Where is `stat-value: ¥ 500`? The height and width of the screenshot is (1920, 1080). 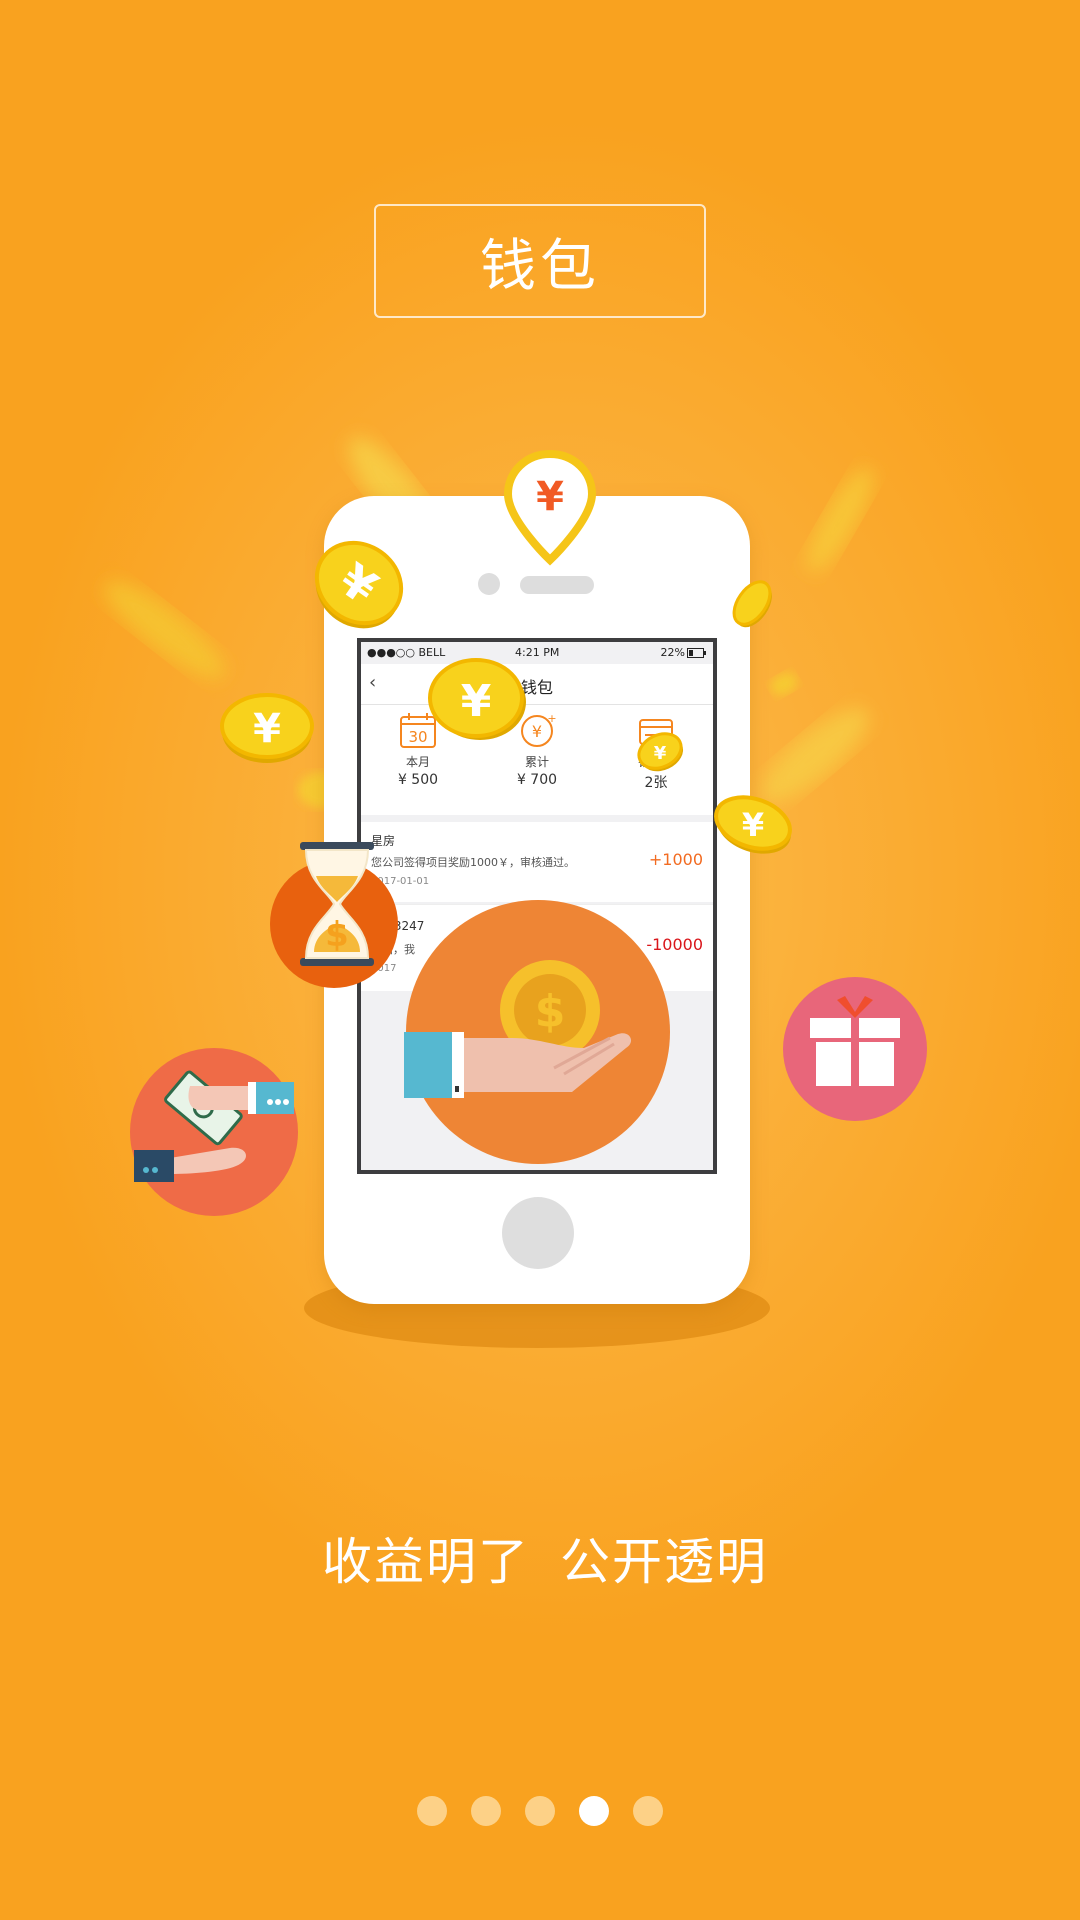
stat-value: ¥ 500 is located at coordinates (418, 780).